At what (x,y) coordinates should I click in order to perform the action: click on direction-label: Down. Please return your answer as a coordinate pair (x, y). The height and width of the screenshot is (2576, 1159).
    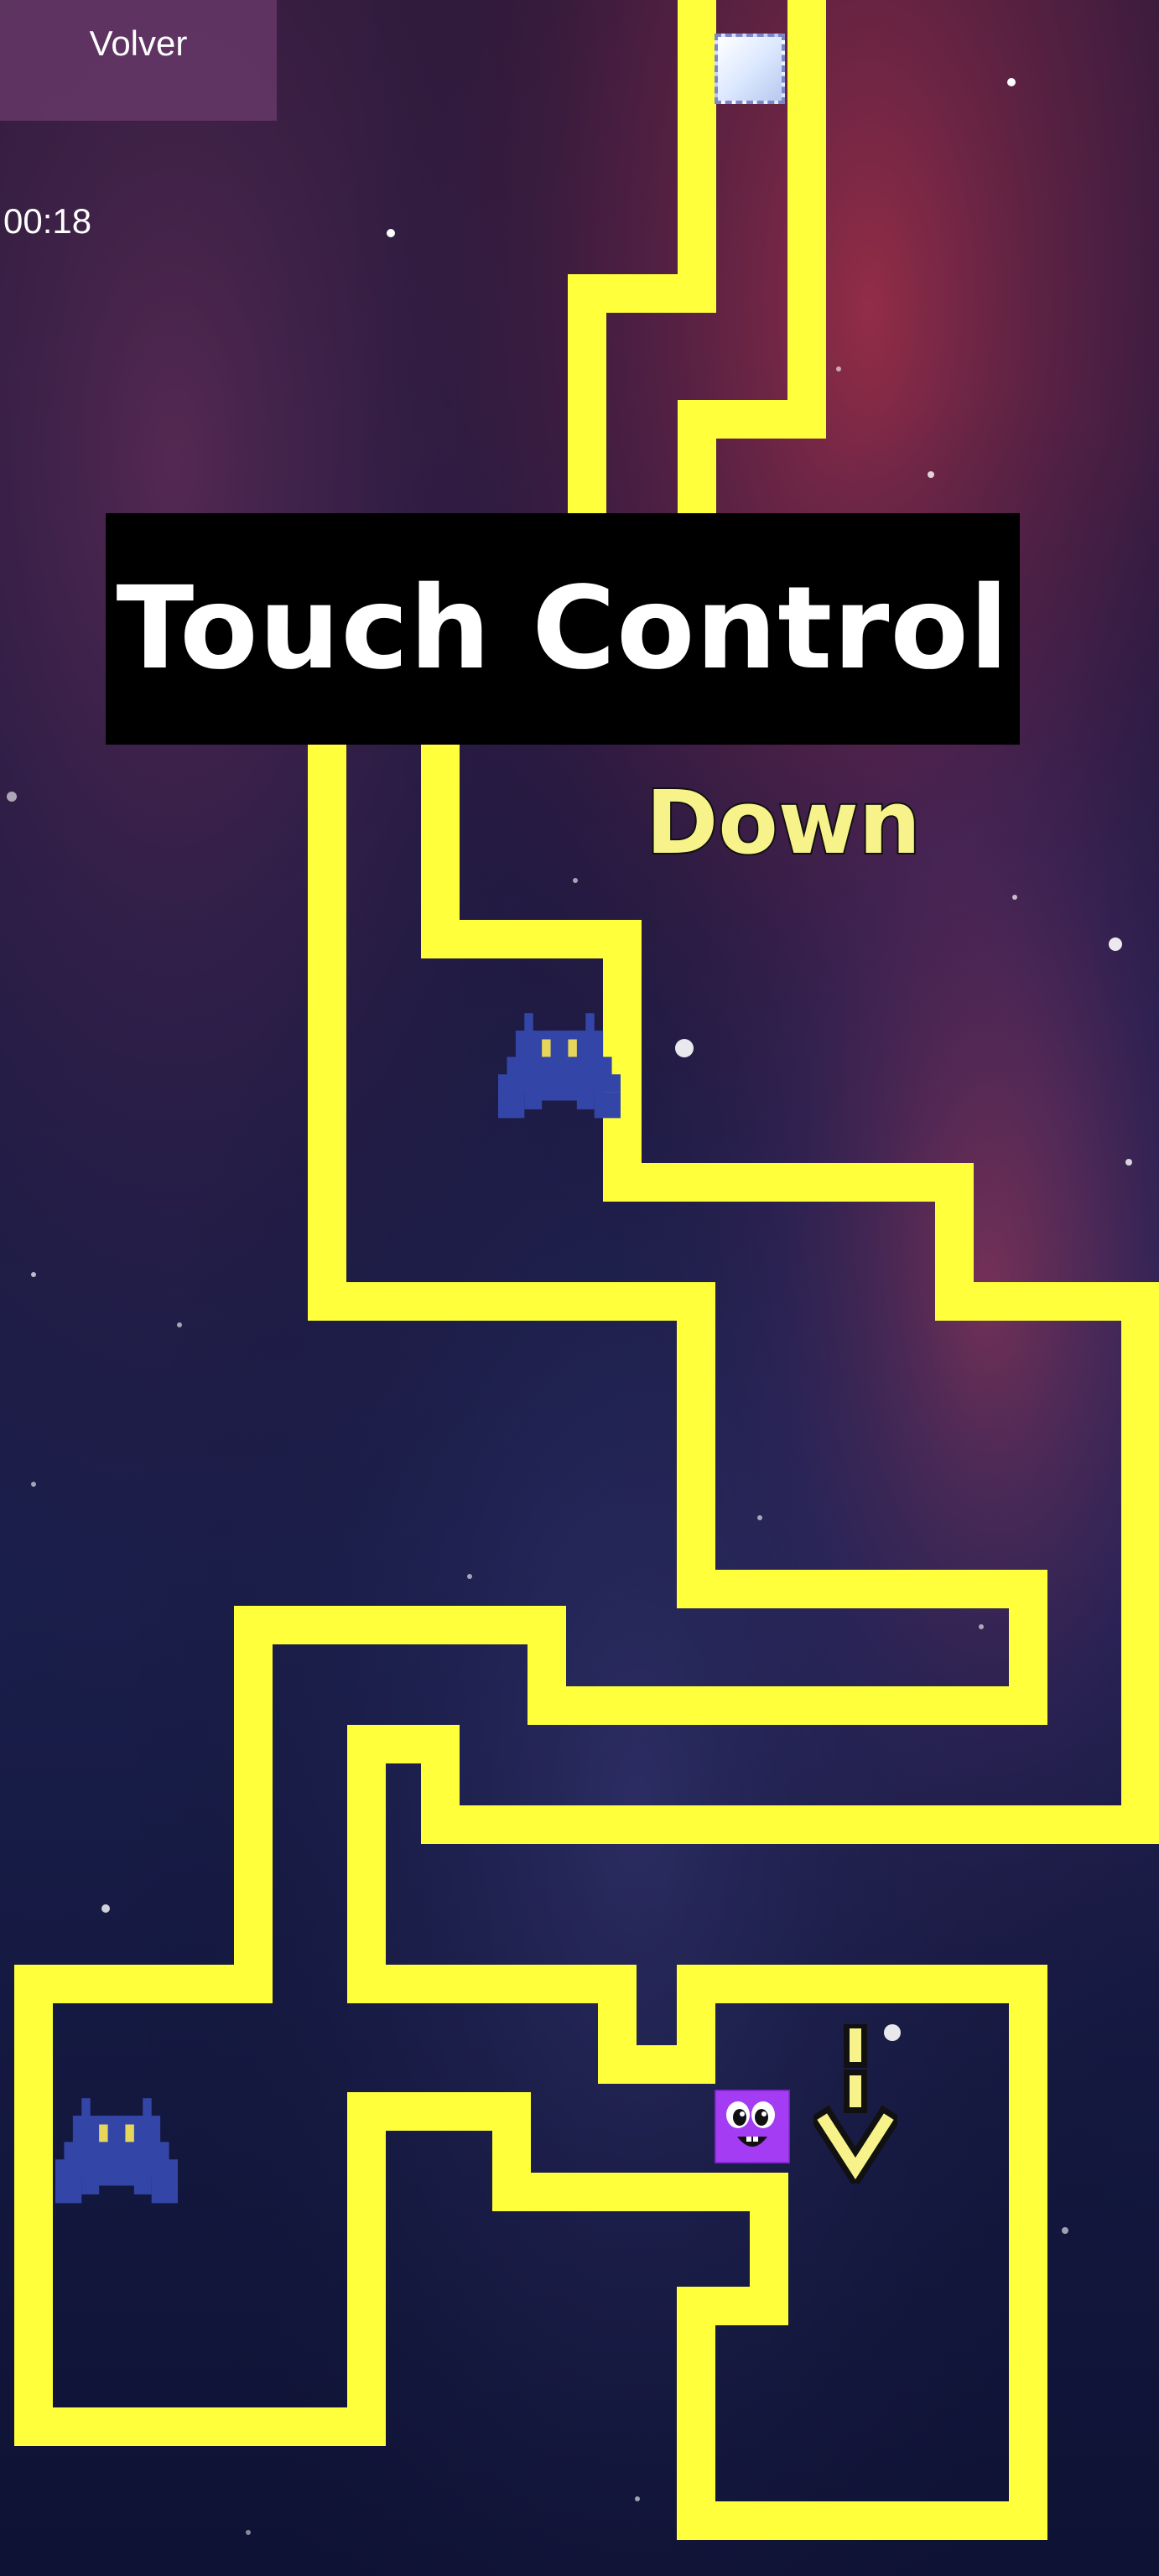
    Looking at the image, I should click on (783, 822).